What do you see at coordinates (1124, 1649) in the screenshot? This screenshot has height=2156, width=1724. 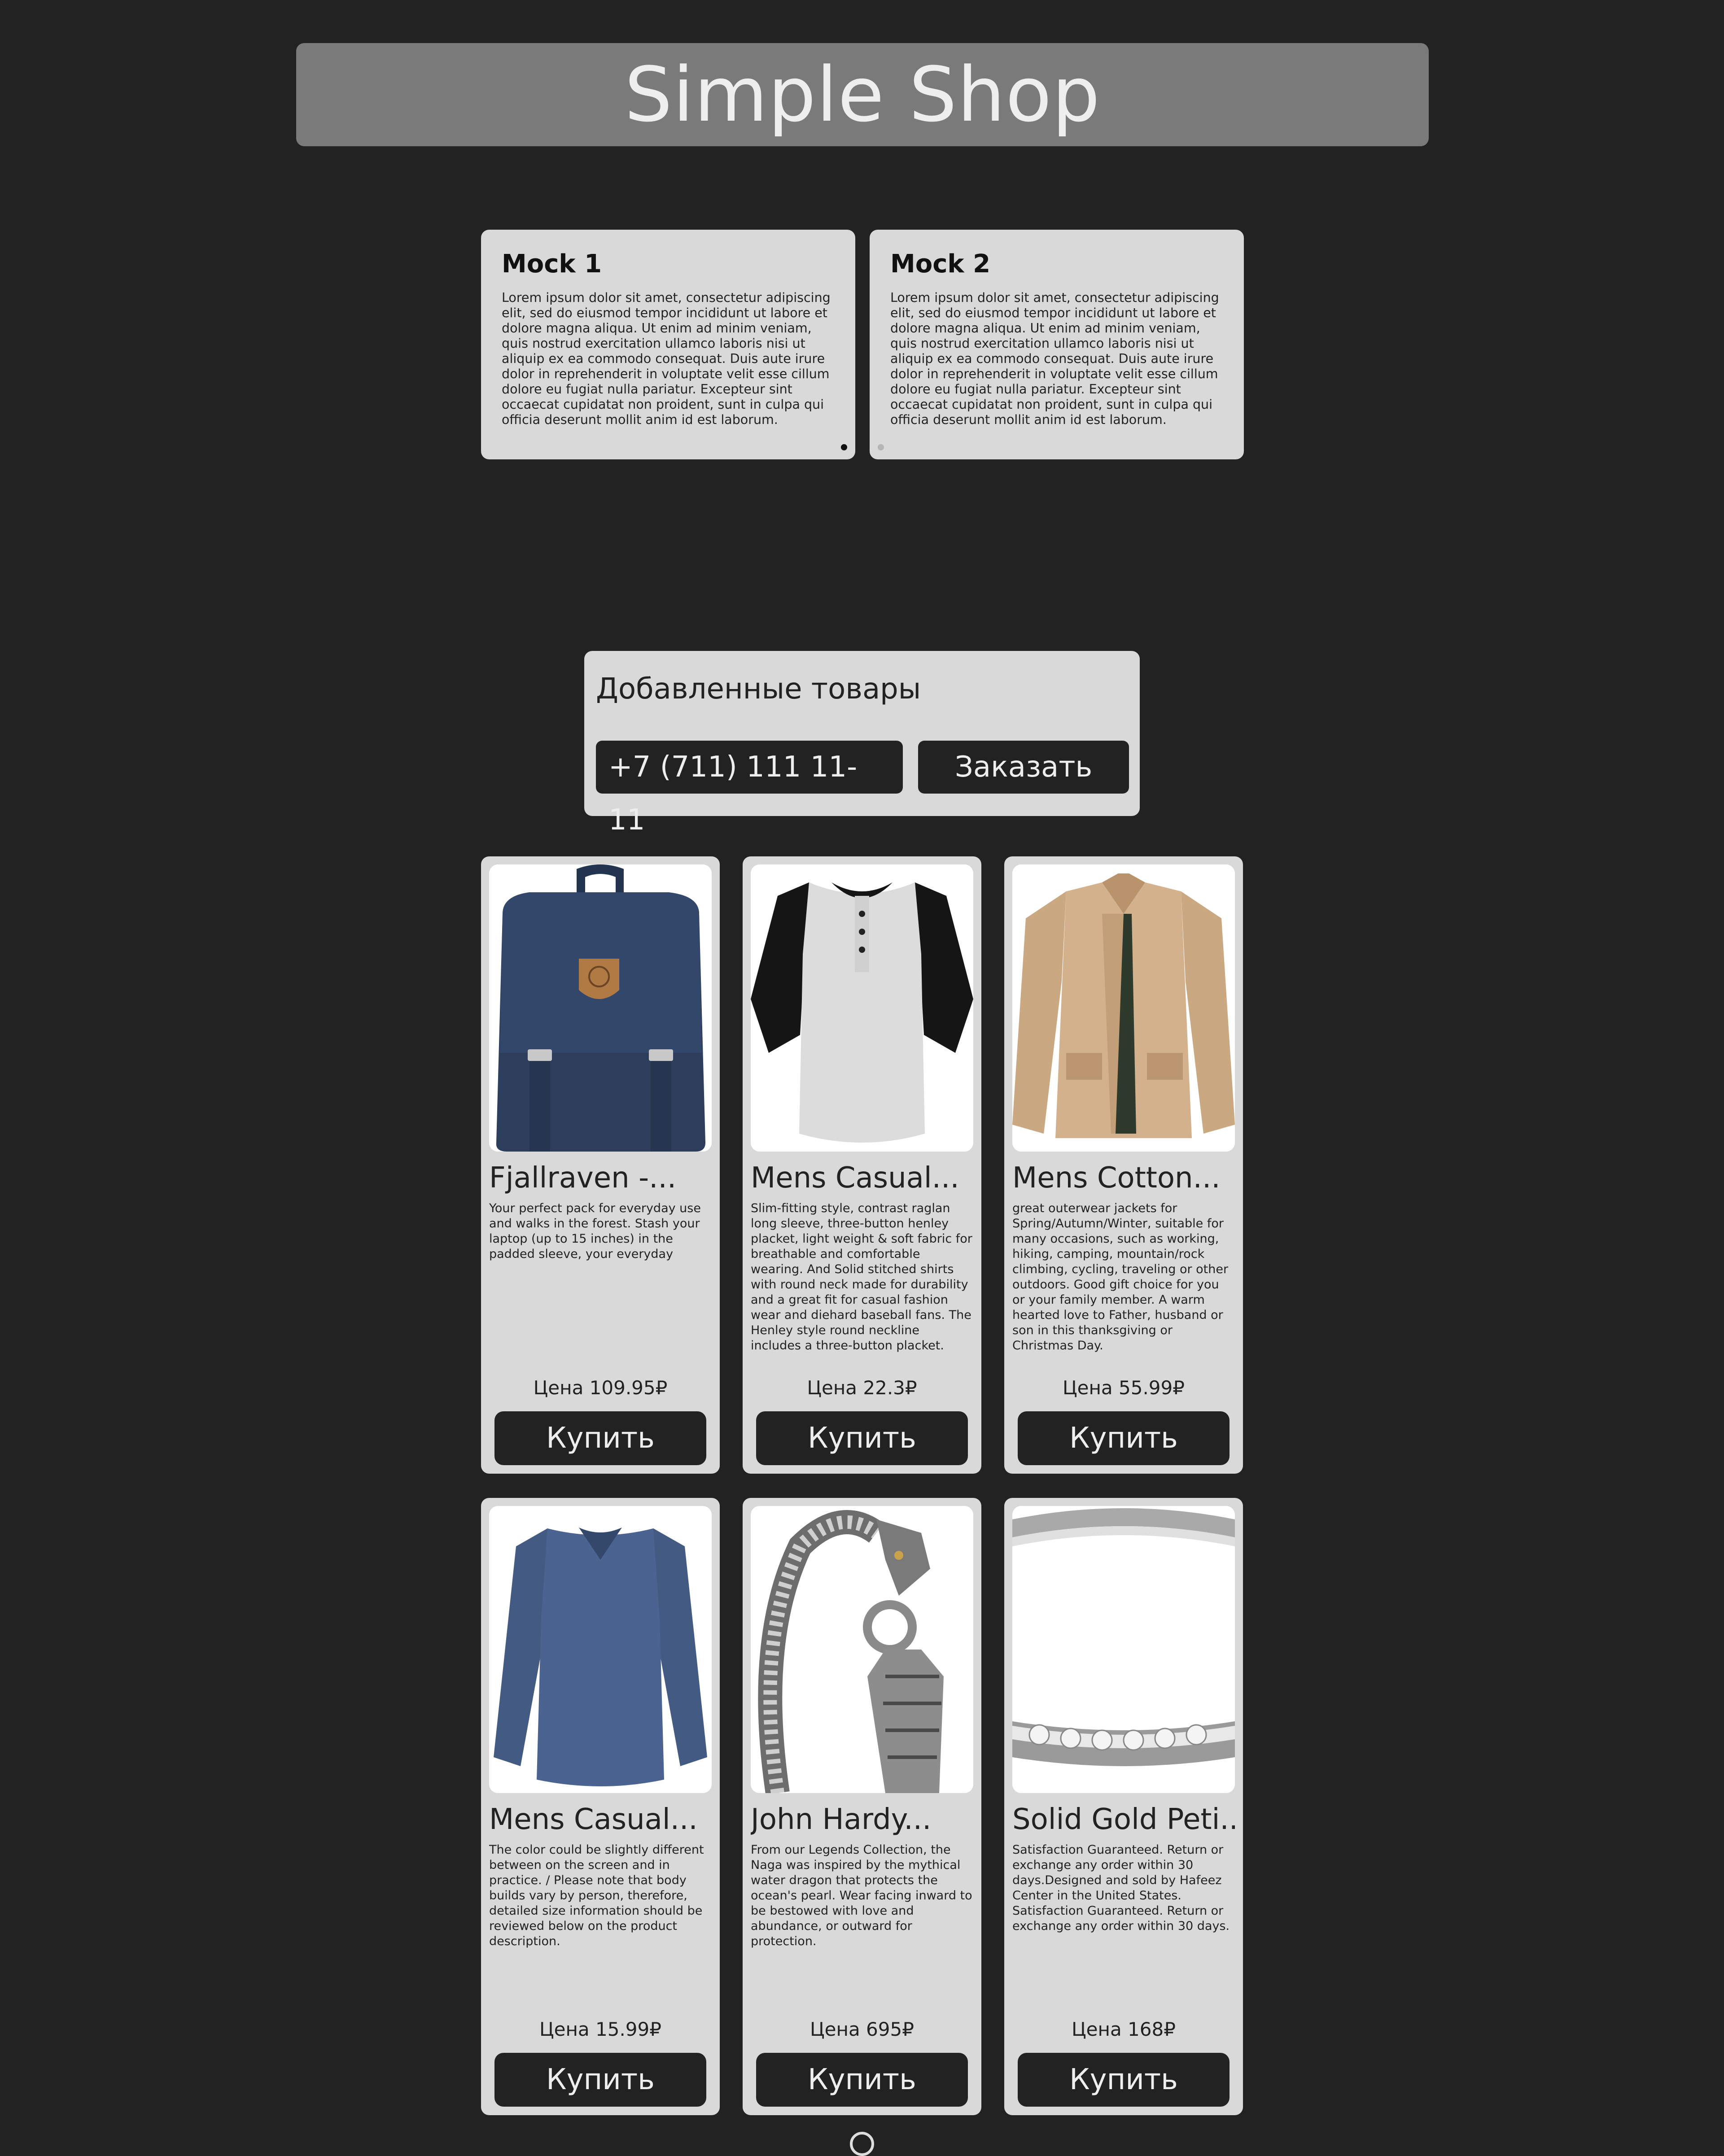 I see `ring-icon` at bounding box center [1124, 1649].